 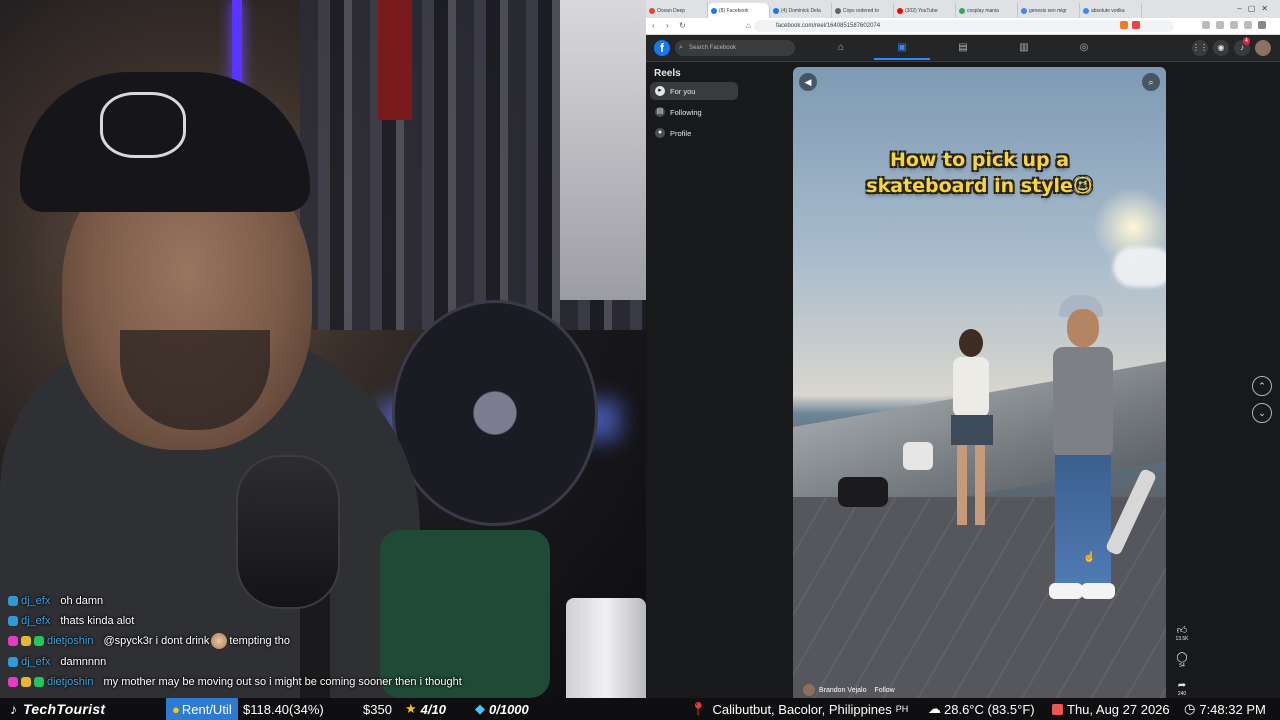 What do you see at coordinates (981, 709) in the screenshot?
I see `weather: ☁ 28.6°C (83.5°F)` at bounding box center [981, 709].